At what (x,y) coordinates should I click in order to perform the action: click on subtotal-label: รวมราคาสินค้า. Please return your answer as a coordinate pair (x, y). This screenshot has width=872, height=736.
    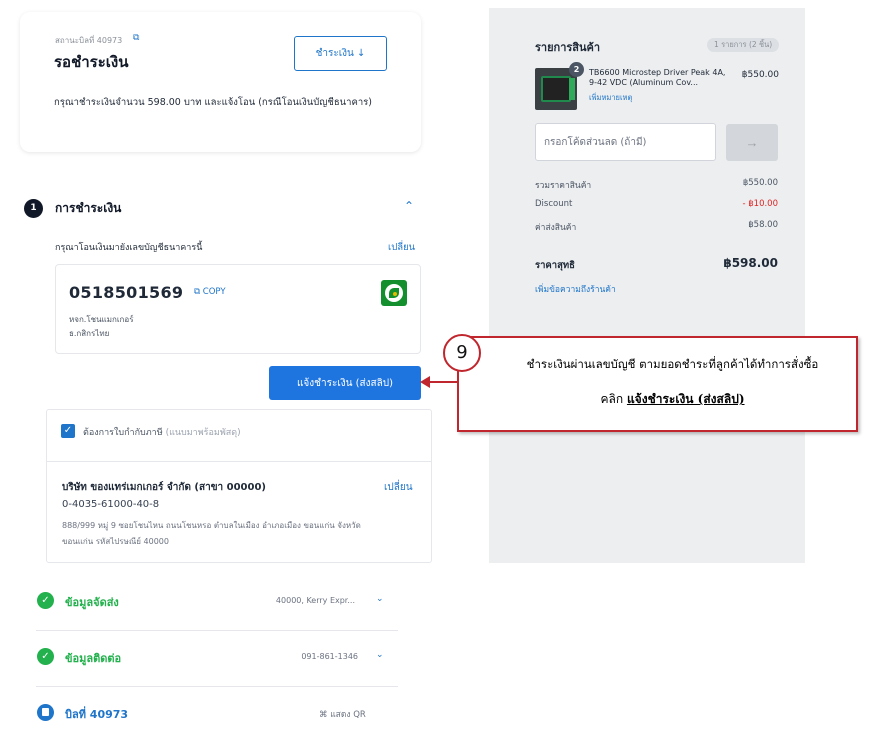
    Looking at the image, I should click on (563, 186).